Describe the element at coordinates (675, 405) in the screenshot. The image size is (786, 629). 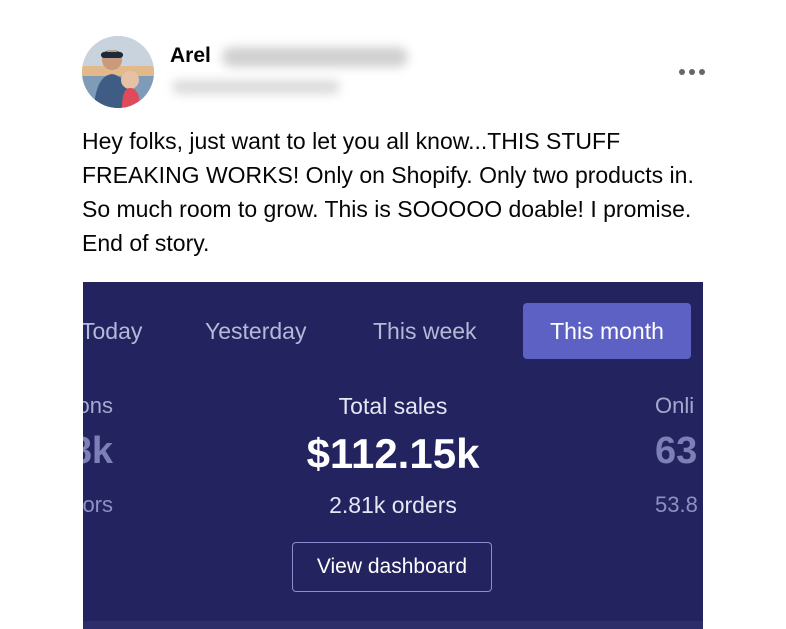
I see `online-store-label: Onli` at that location.